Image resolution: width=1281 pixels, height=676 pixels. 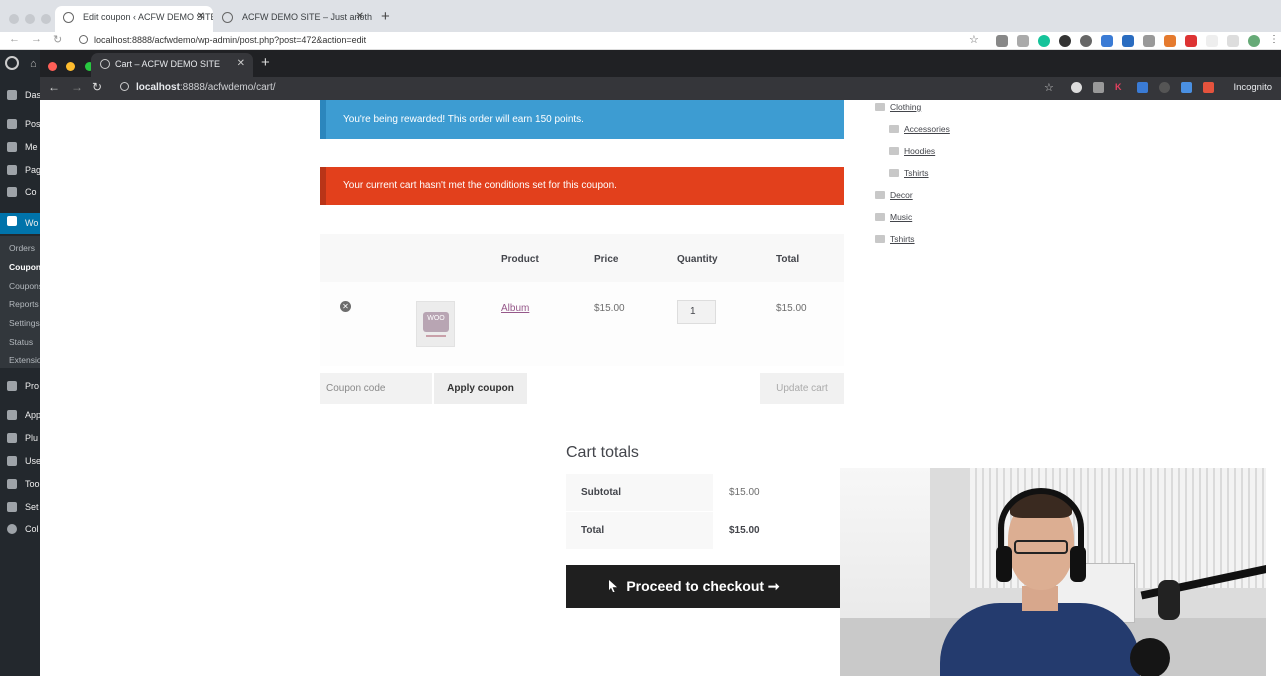 I want to click on menu-woocommerce: Wo, so click(x=20, y=223).